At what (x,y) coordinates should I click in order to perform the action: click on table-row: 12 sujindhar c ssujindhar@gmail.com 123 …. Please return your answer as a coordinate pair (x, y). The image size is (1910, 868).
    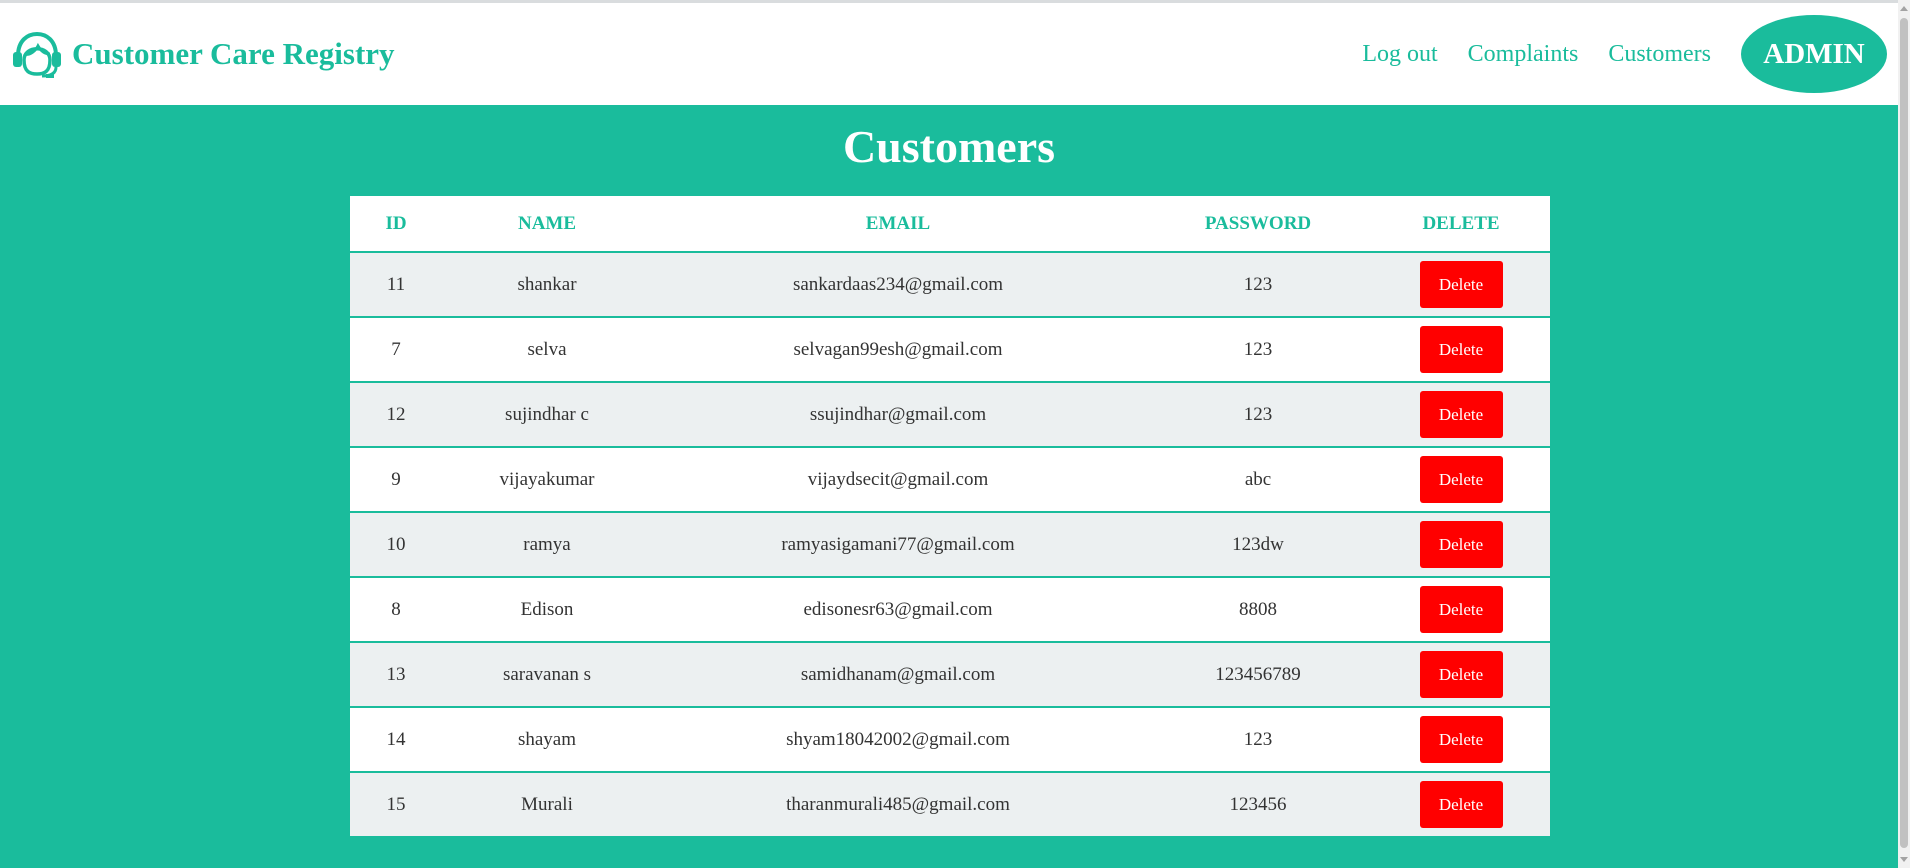
    Looking at the image, I should click on (950, 415).